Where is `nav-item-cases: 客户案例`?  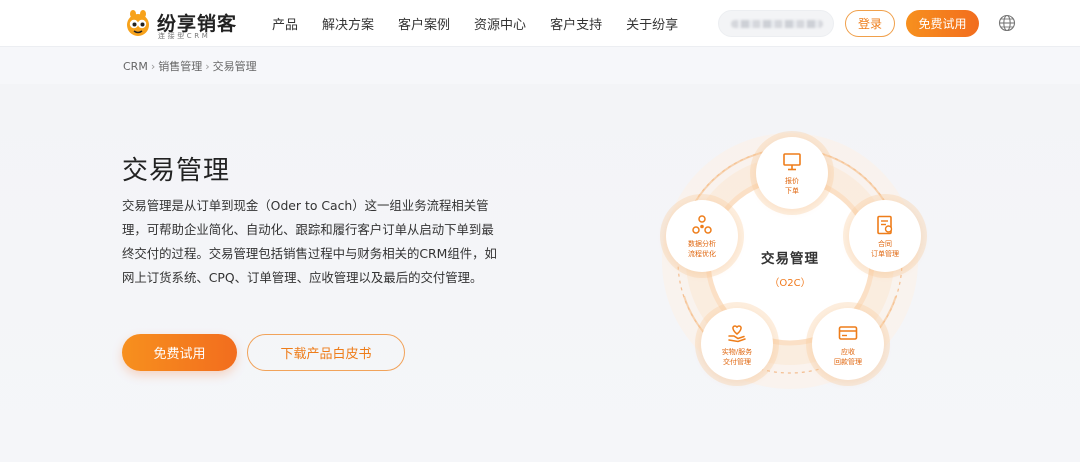 nav-item-cases: 客户案例 is located at coordinates (424, 23).